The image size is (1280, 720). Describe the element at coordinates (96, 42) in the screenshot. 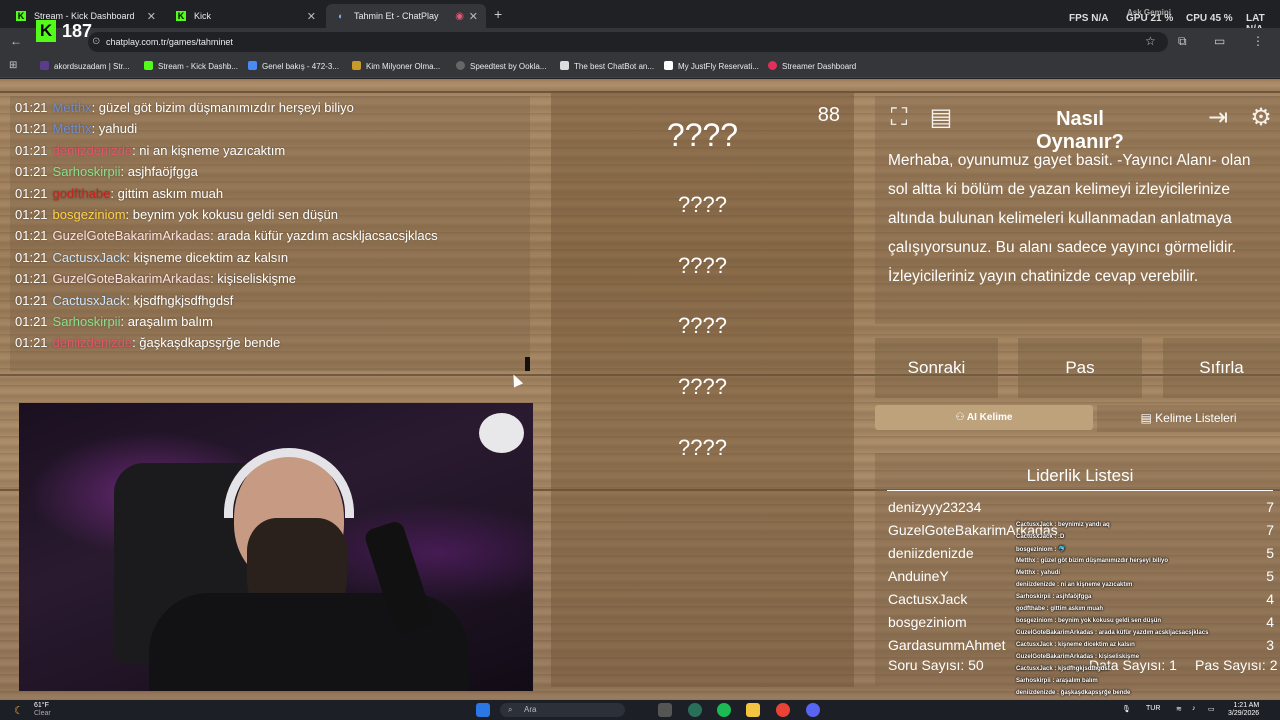

I see `site-info-icon: ⊙` at that location.